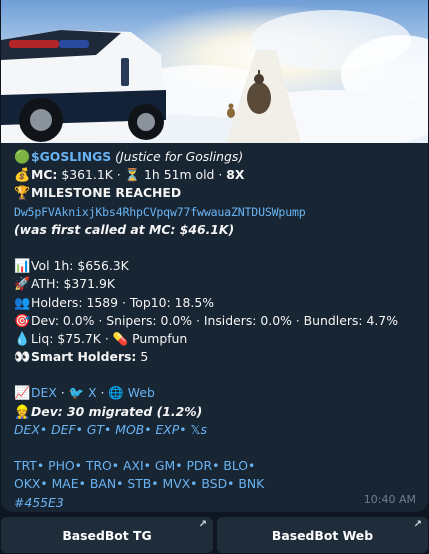 The width and height of the screenshot is (429, 554). What do you see at coordinates (106, 193) in the screenshot?
I see `milestone-text: MILESTONE REACHED` at bounding box center [106, 193].